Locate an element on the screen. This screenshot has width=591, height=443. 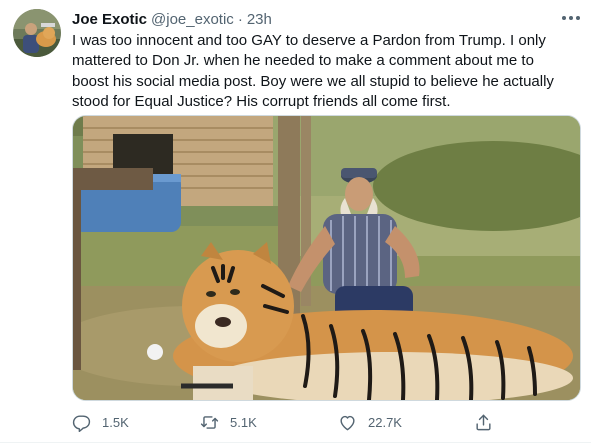
avatar is located at coordinates (37, 33).